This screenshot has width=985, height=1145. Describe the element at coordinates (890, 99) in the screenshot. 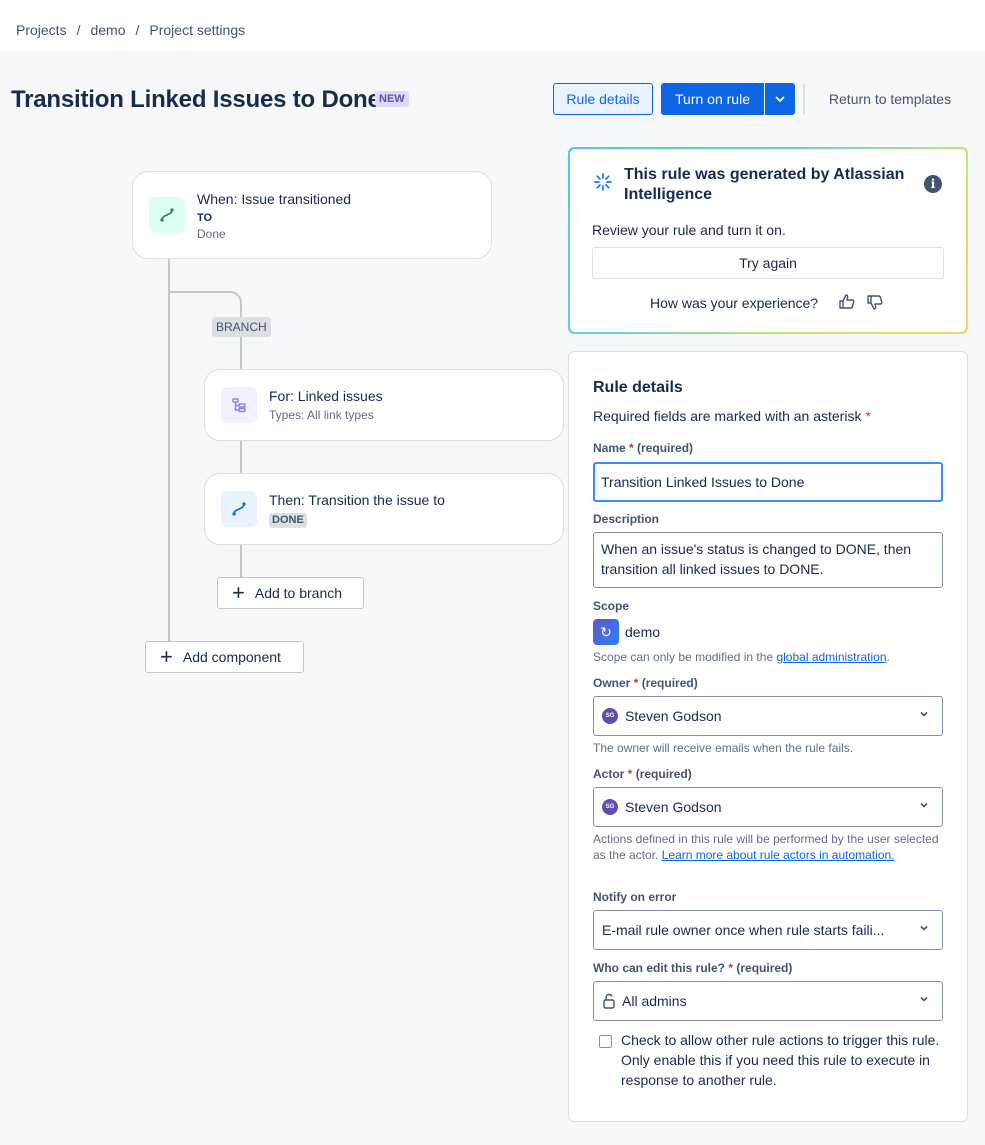

I see `return-to-templates-button: Return to templates` at that location.